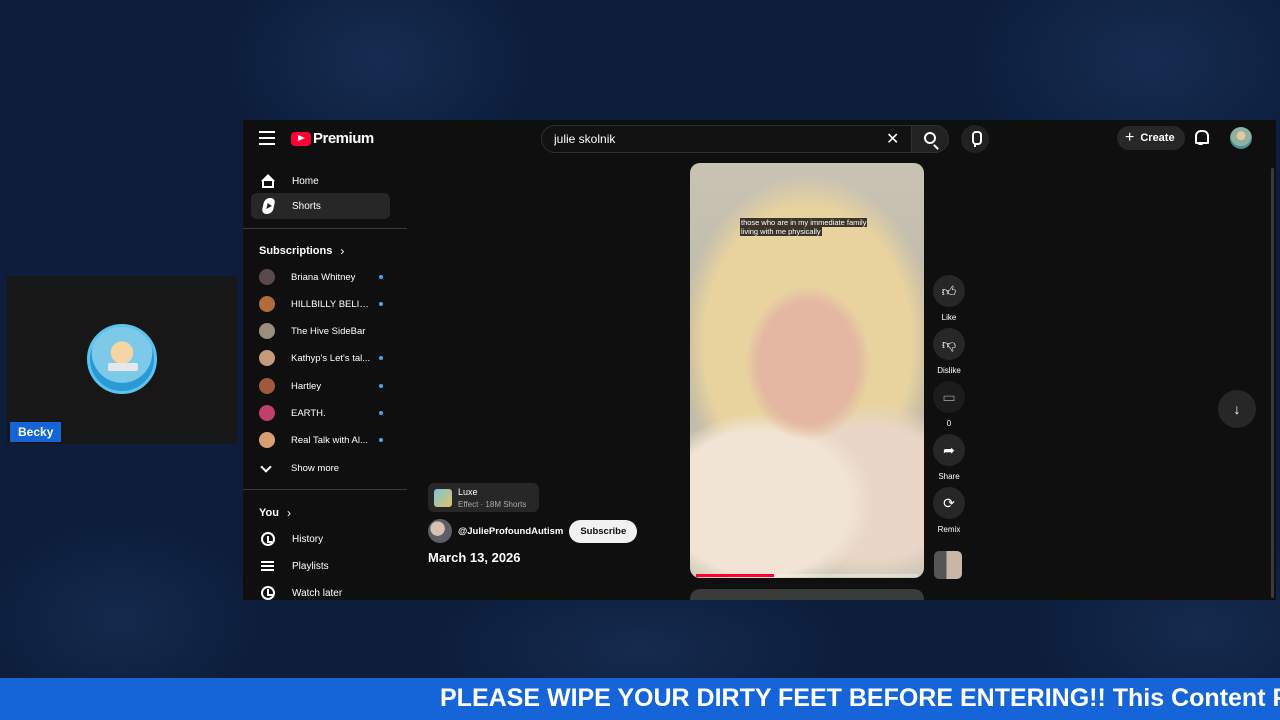 The width and height of the screenshot is (1280, 720). What do you see at coordinates (306, 386) in the screenshot?
I see `subscription-name: Hartley` at bounding box center [306, 386].